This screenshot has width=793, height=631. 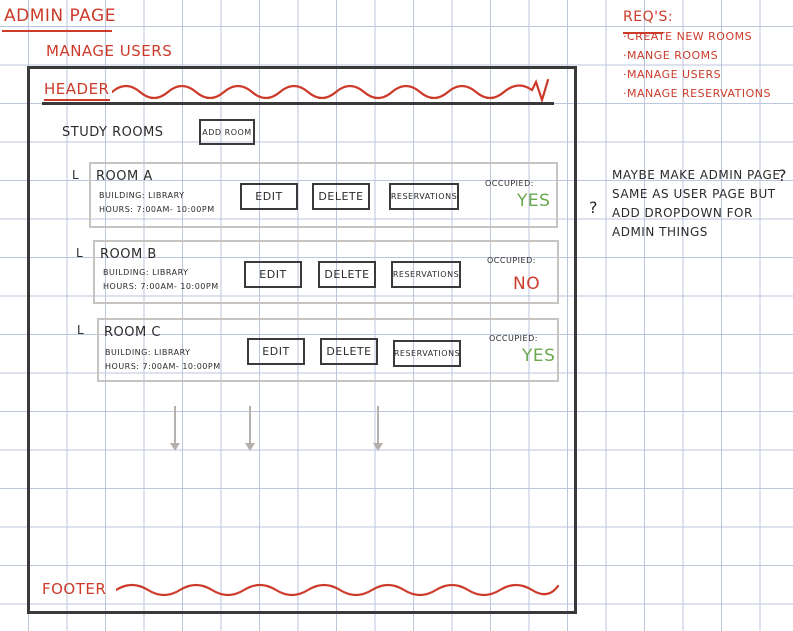 What do you see at coordinates (74, 589) in the screenshot?
I see `footer-label: FOOTER` at bounding box center [74, 589].